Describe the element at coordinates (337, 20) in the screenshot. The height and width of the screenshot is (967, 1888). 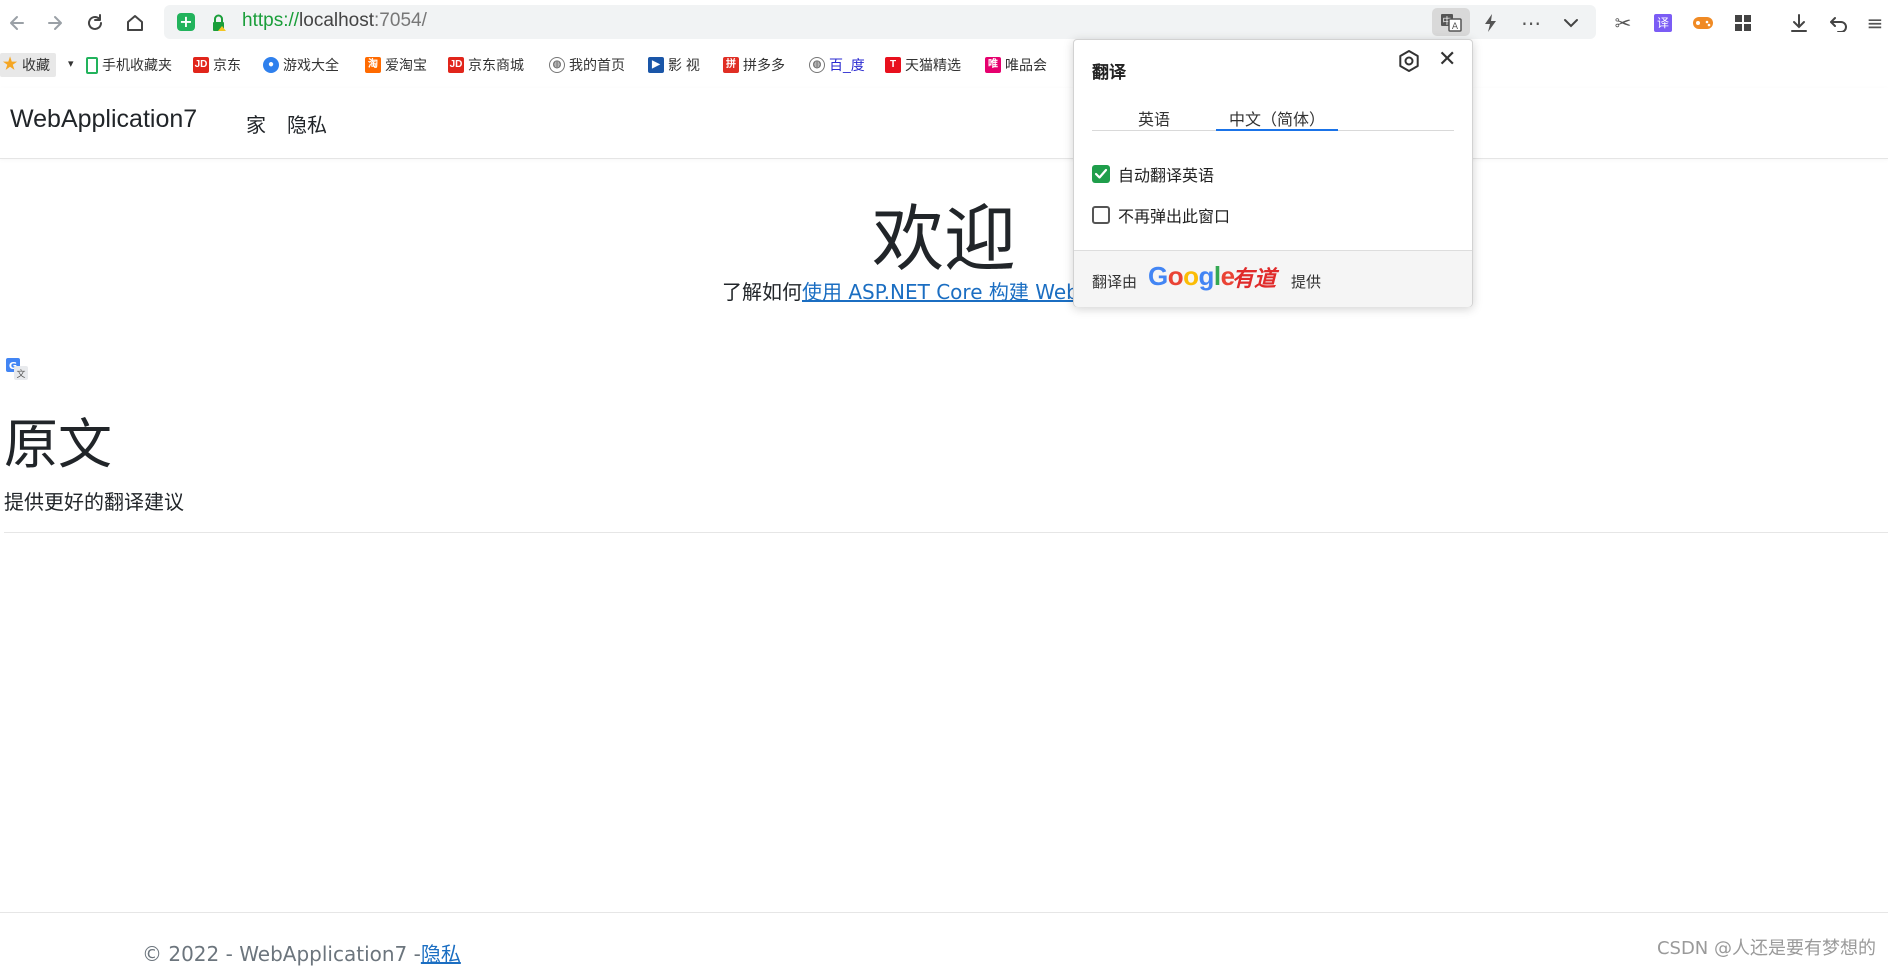
I see `url-host: localhost` at that location.